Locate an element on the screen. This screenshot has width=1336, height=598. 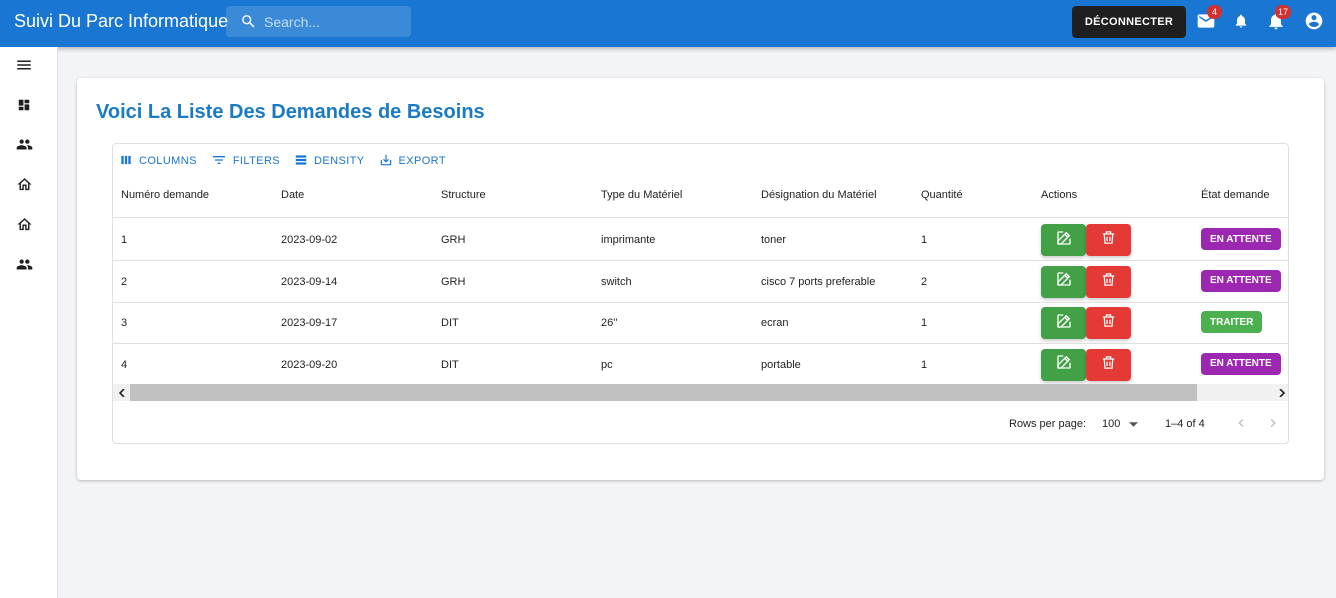
status-badge: TRAITER is located at coordinates (1232, 322).